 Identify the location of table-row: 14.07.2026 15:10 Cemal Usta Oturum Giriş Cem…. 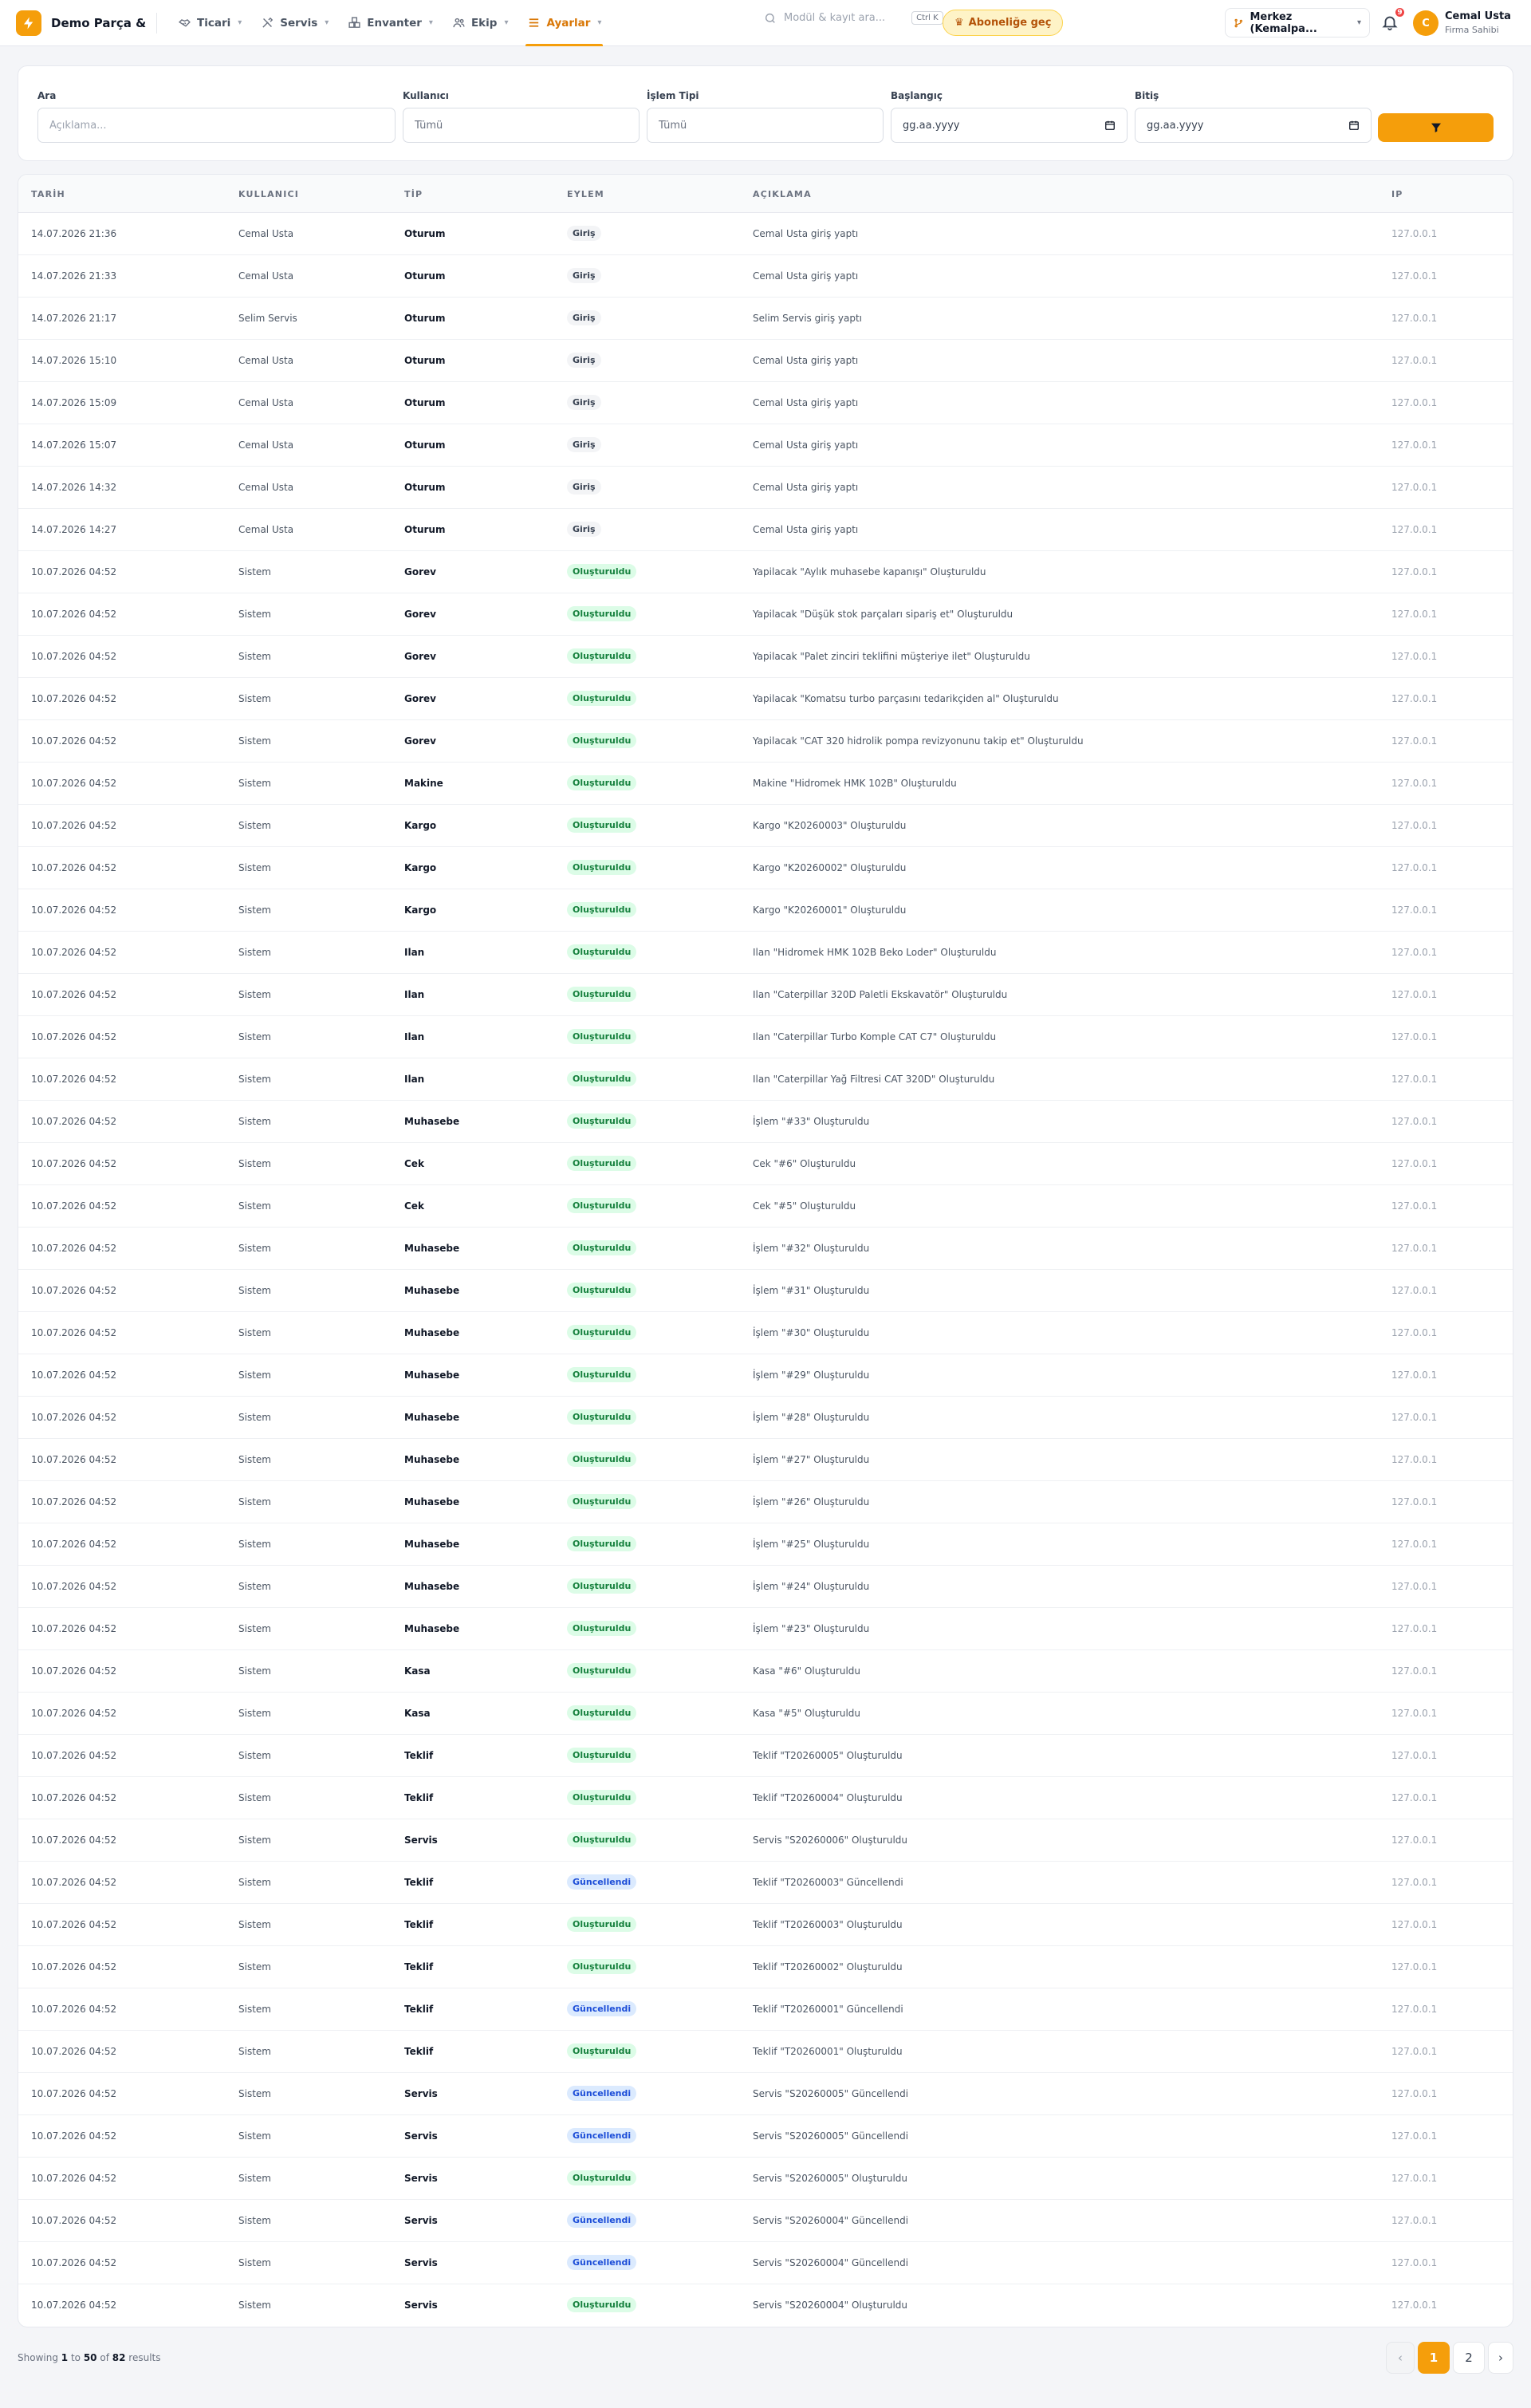
(765, 361).